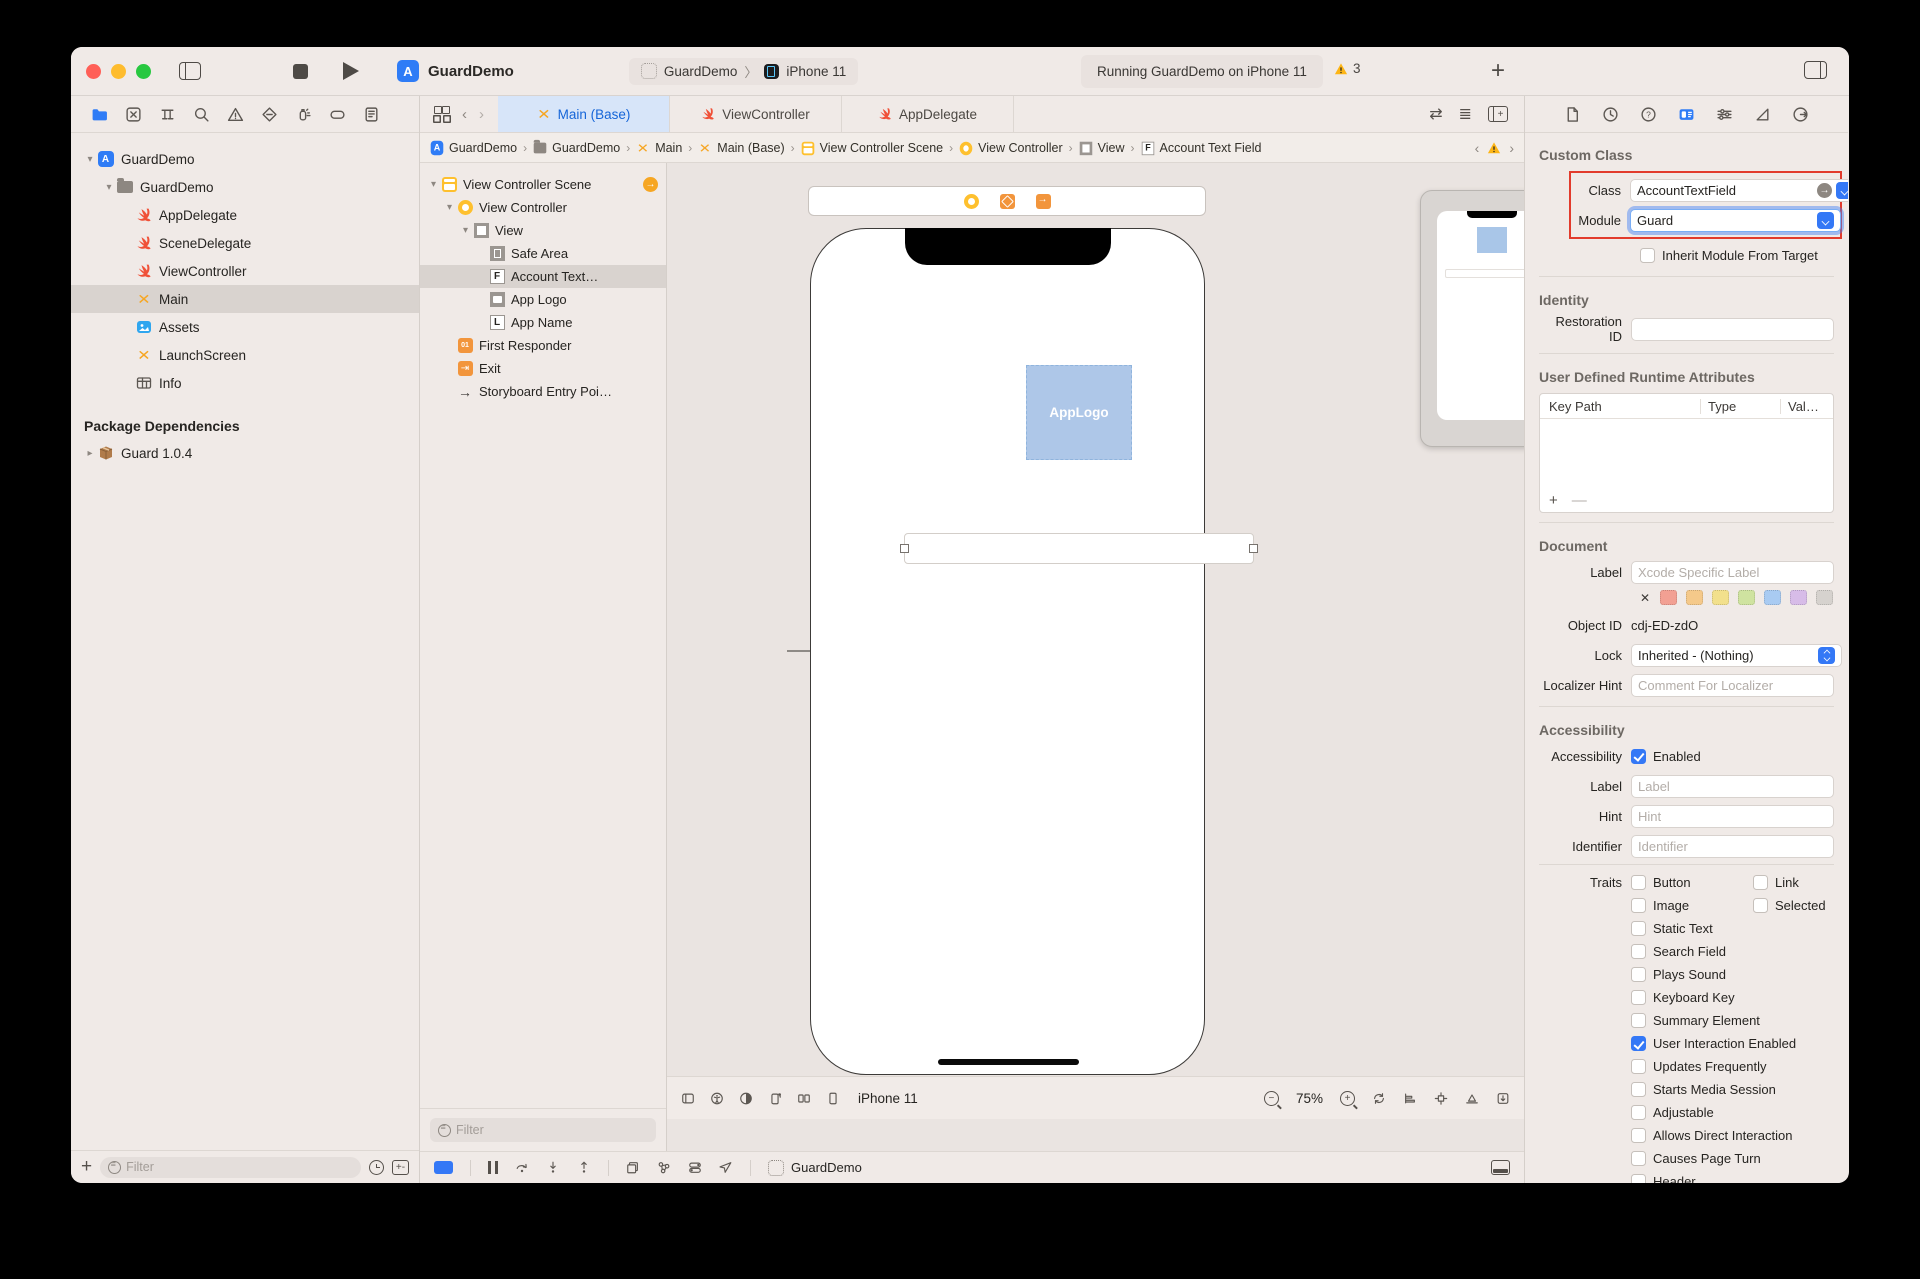 The height and width of the screenshot is (1279, 1920). Describe the element at coordinates (1842, 190) in the screenshot. I see `class-dropdown-icon` at that location.